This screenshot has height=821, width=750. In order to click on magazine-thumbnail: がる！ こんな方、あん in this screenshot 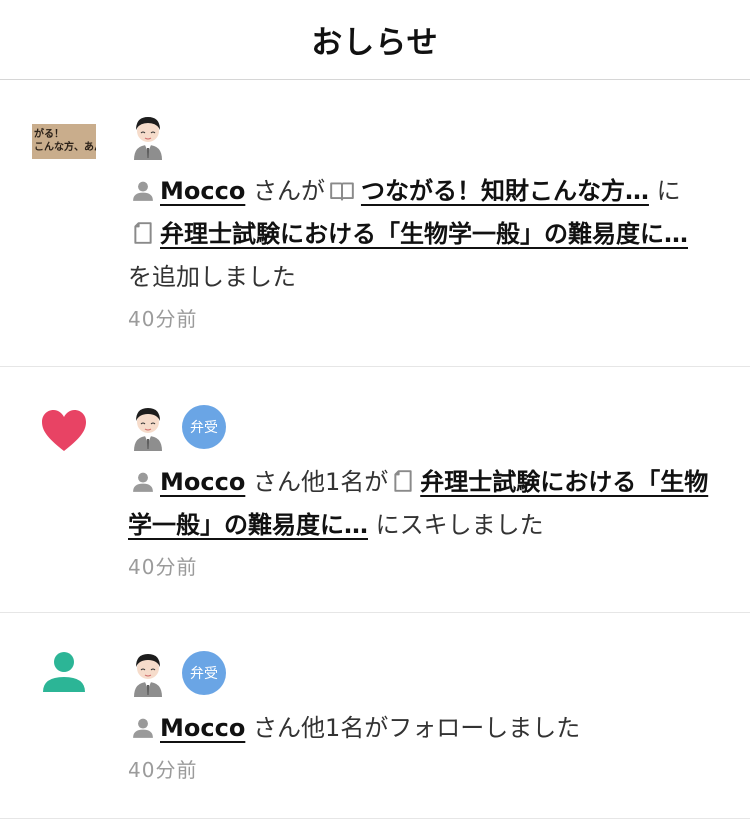, I will do `click(64, 141)`.